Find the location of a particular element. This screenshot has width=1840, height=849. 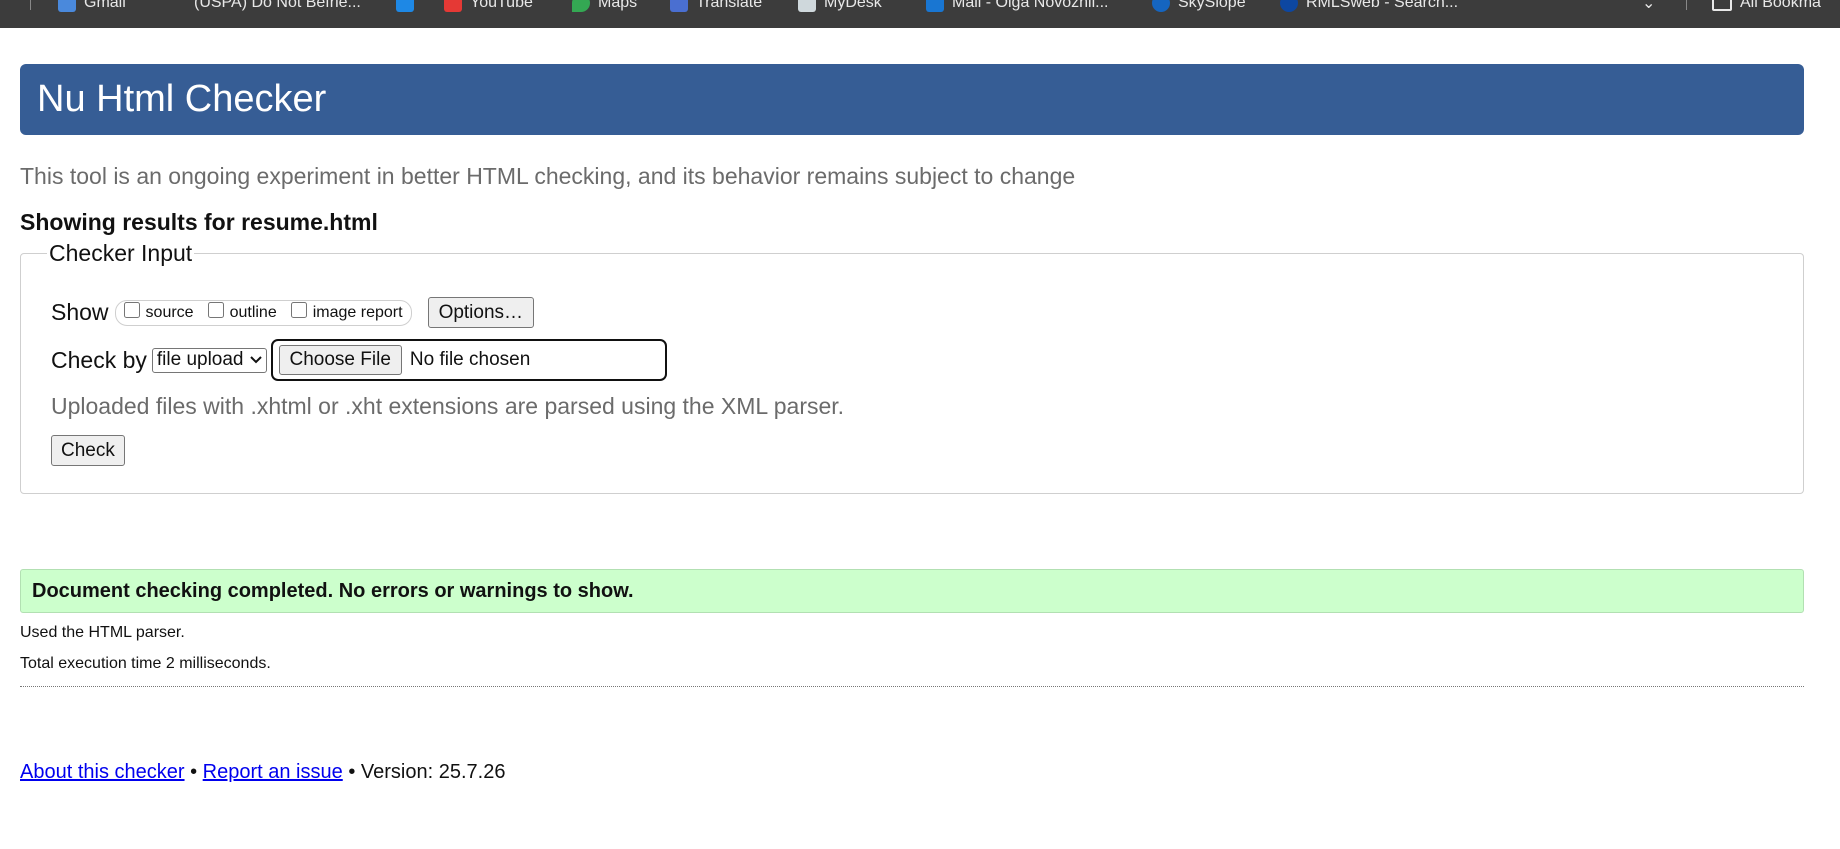

divider is located at coordinates (912, 686).